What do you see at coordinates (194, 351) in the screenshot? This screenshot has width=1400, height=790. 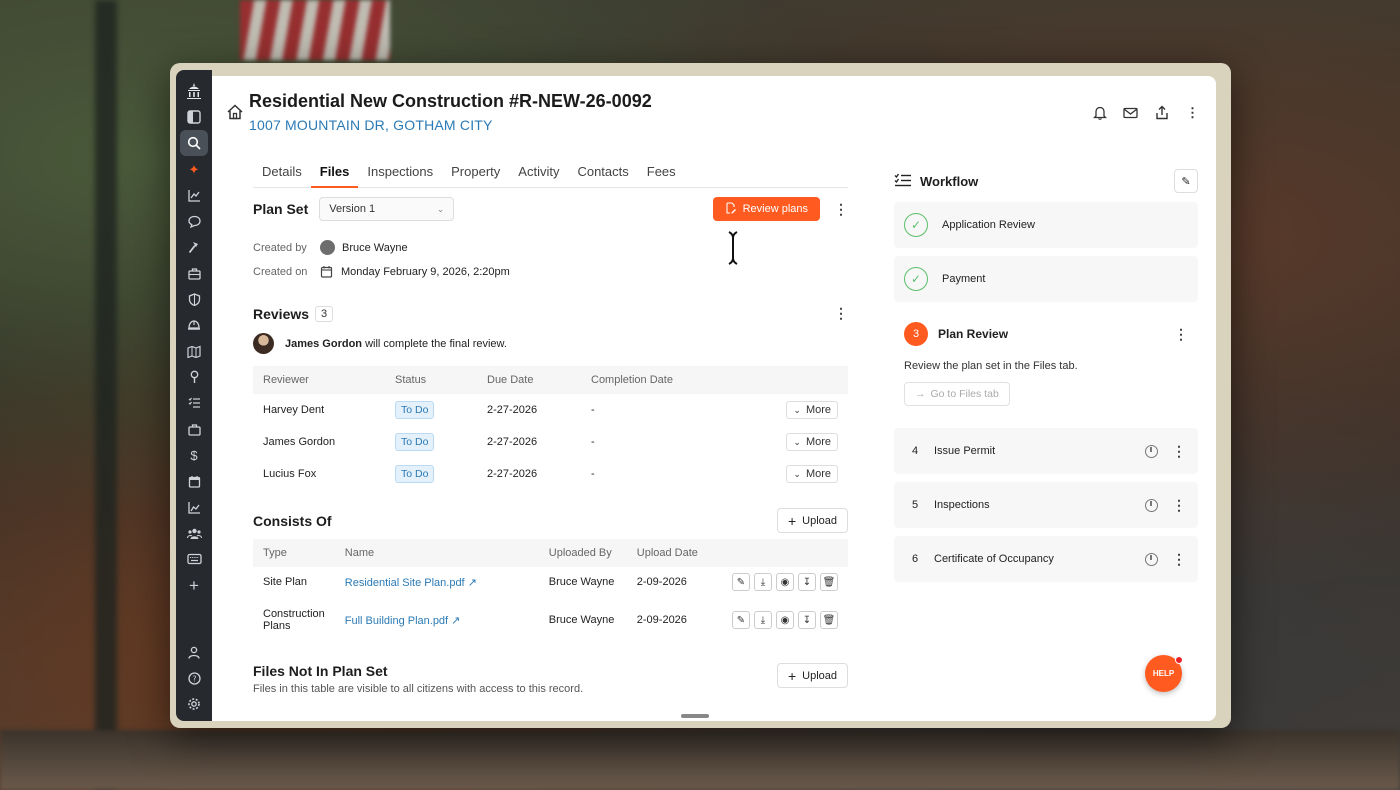 I see `map-icon` at bounding box center [194, 351].